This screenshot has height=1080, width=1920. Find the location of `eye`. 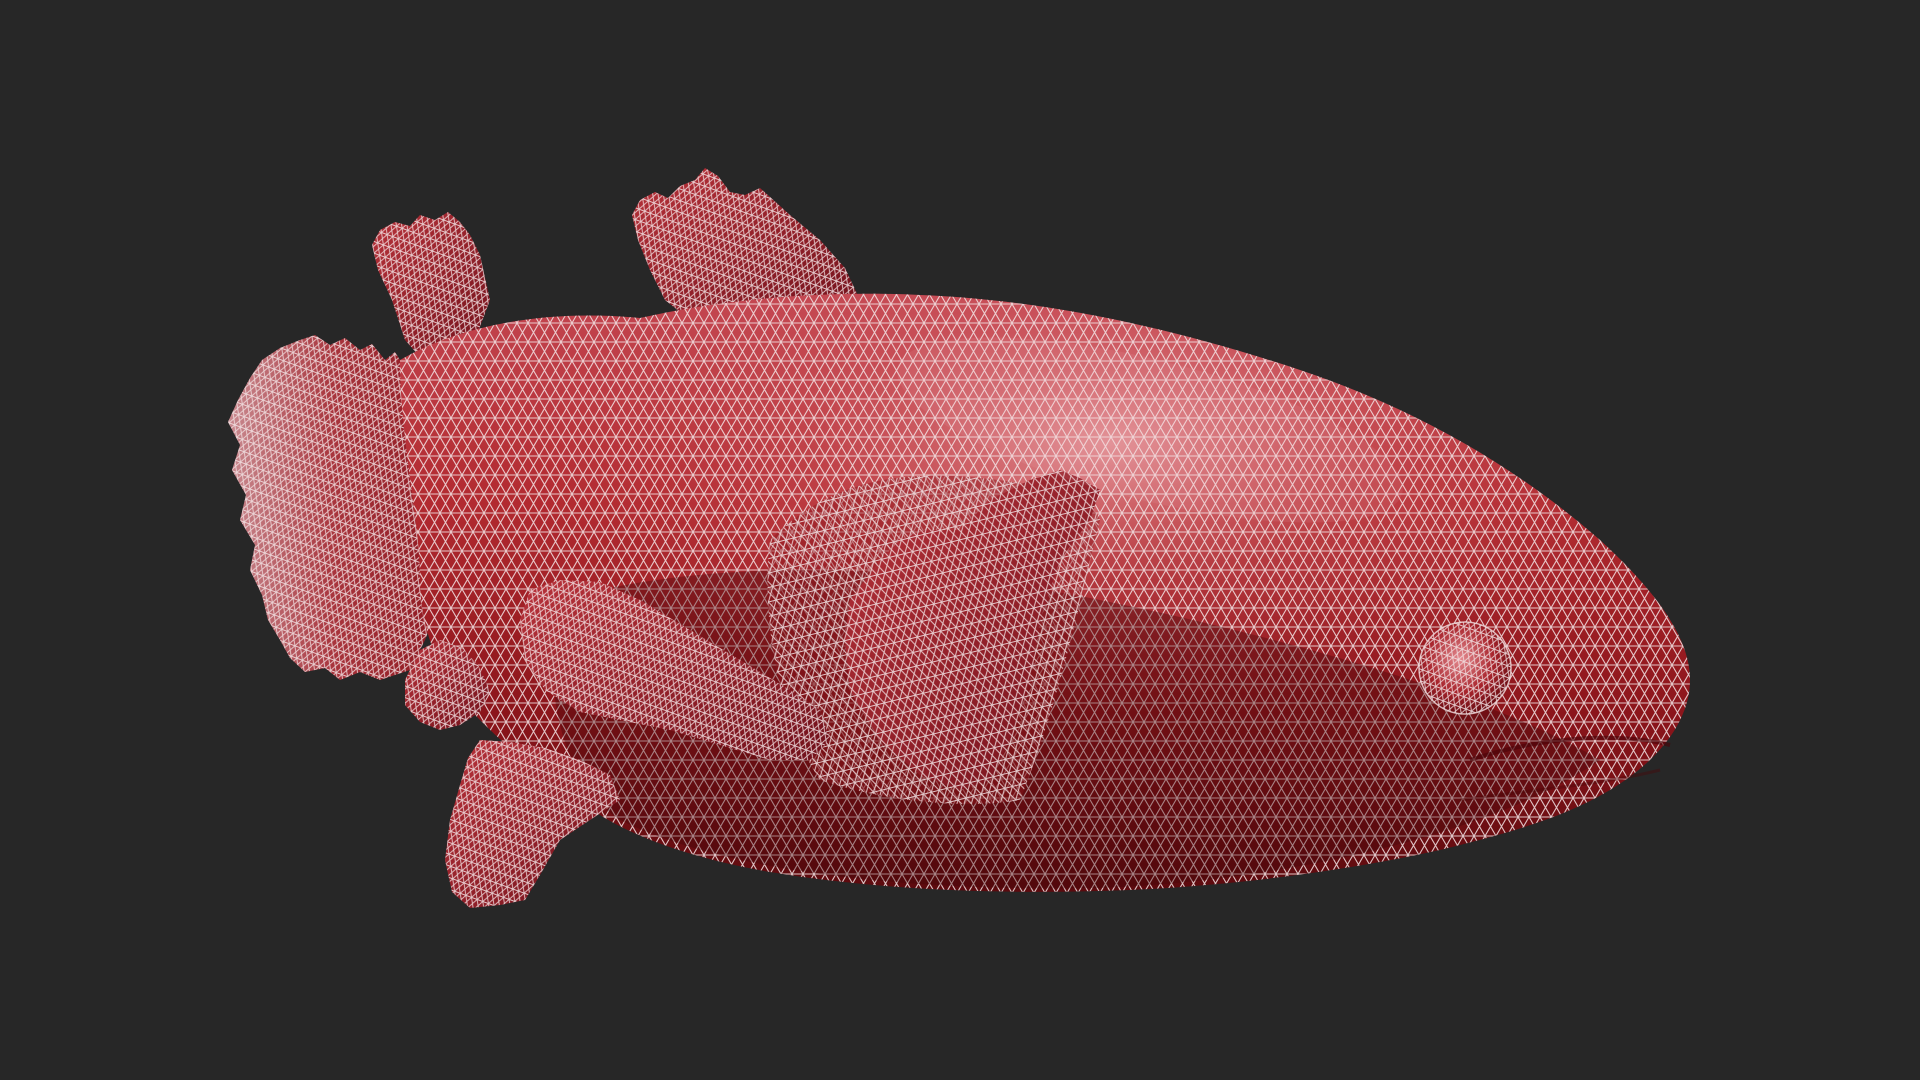

eye is located at coordinates (1465, 668).